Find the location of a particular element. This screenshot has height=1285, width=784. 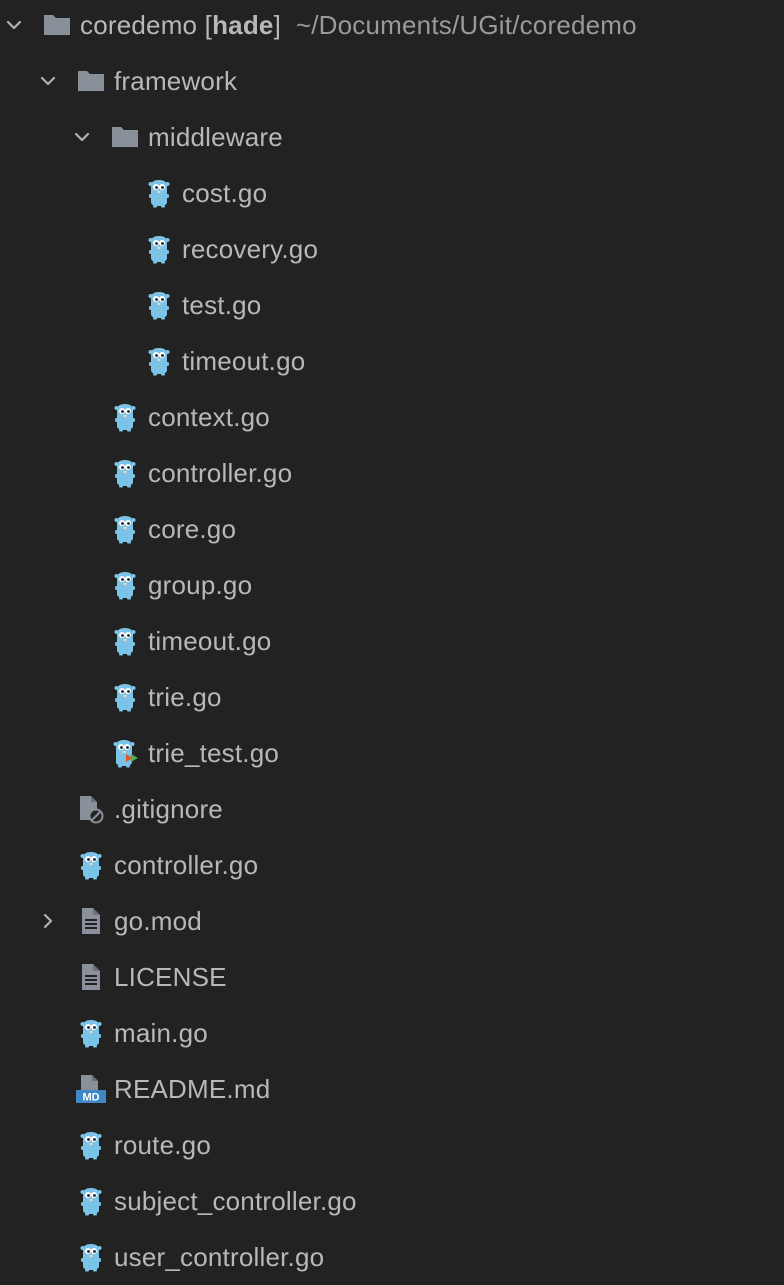

go-test-file-icon is located at coordinates (125, 753).